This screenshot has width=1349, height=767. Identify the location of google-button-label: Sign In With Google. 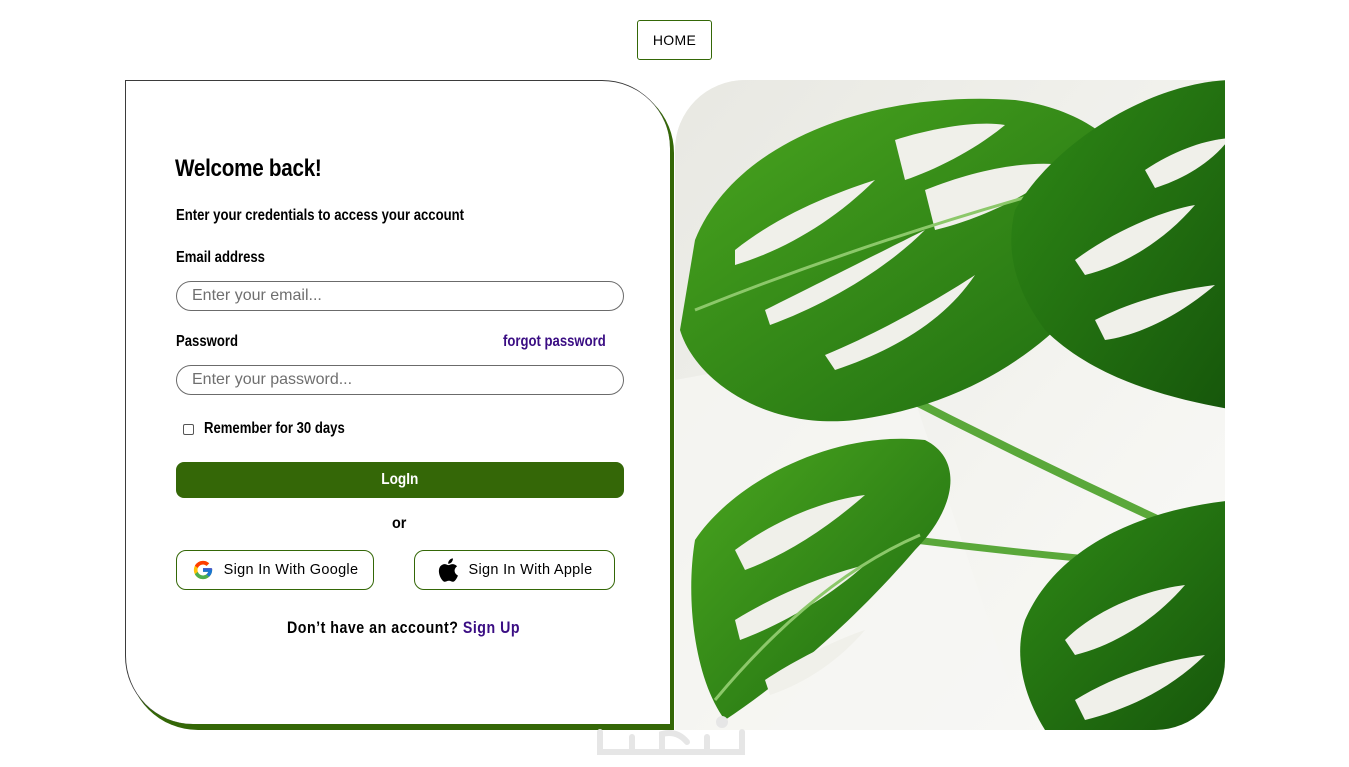
(291, 570).